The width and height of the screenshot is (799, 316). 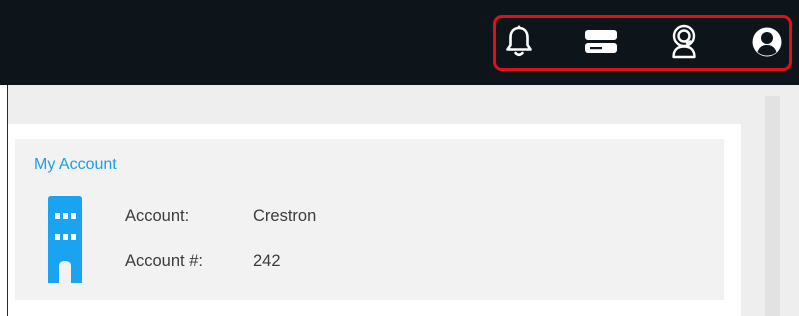 I want to click on left-page-edge, so click(x=4, y=200).